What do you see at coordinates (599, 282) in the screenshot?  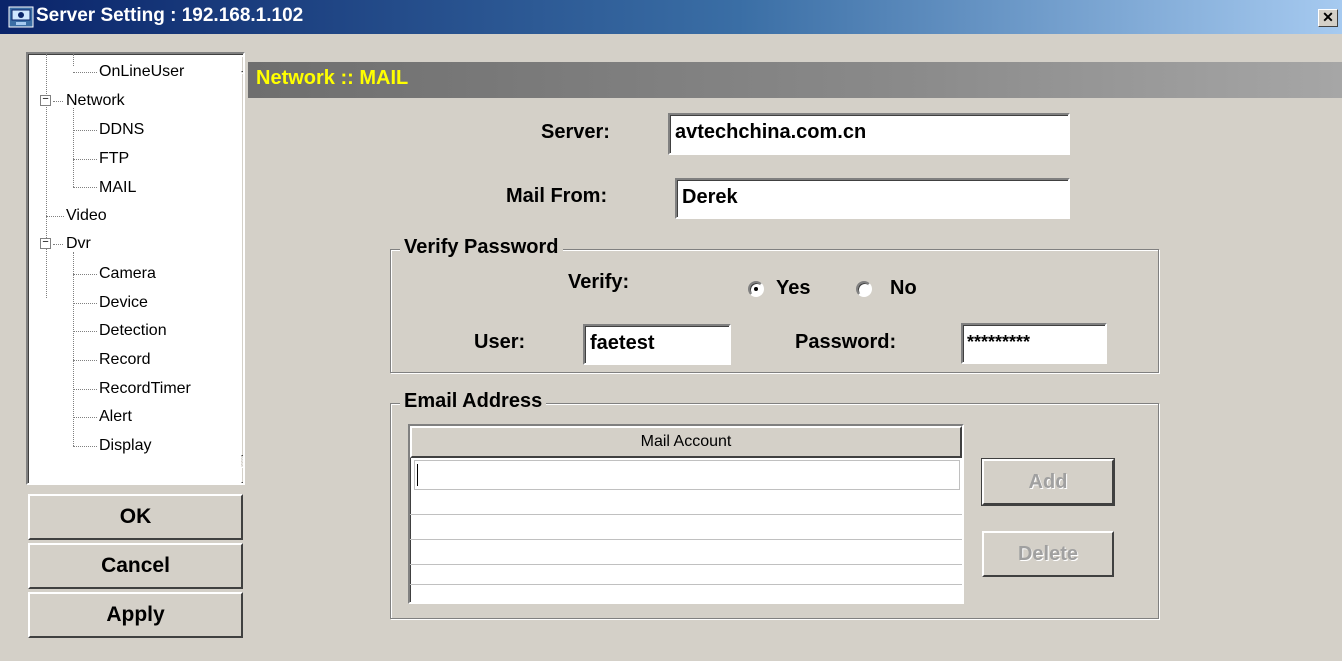 I see `verify-label: Verify:` at bounding box center [599, 282].